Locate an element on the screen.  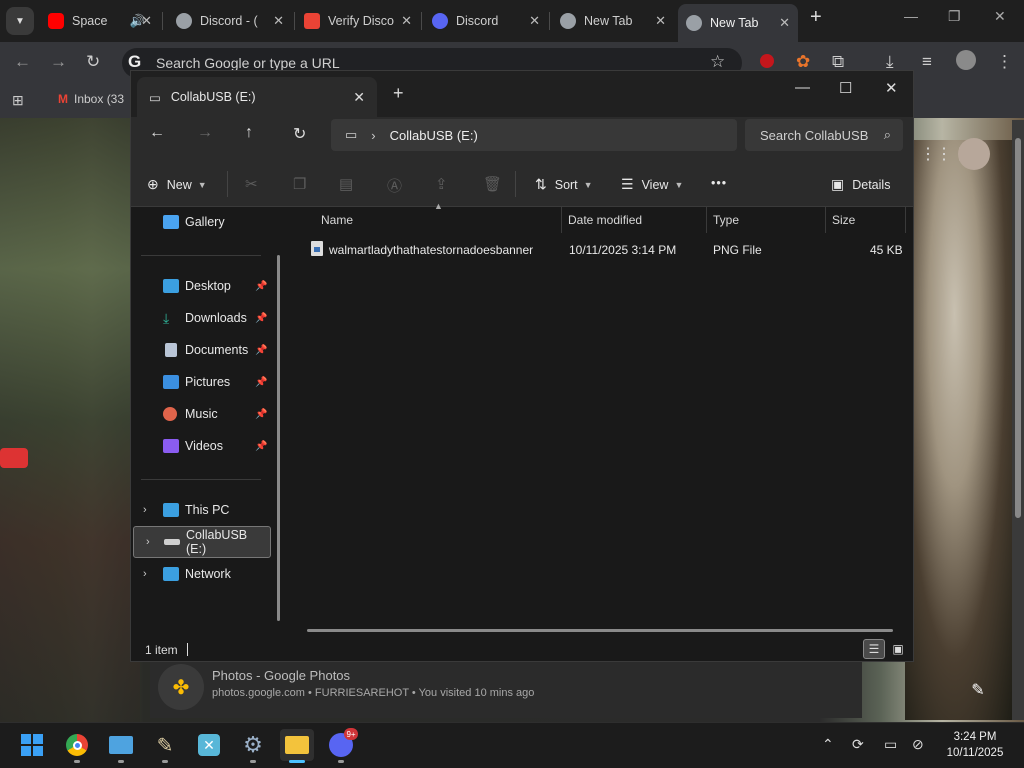
view-button: ☰ View ▼ is located at coordinates (652, 184).